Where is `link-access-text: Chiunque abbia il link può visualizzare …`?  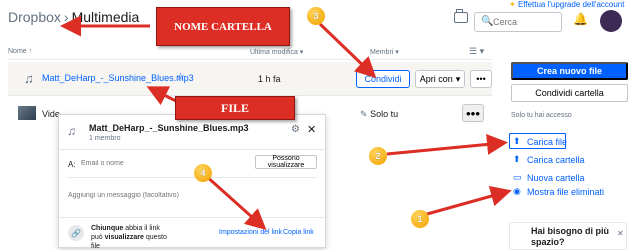
link-access-text: Chiunque abbia il link può visualizzare … is located at coordinates (131, 237).